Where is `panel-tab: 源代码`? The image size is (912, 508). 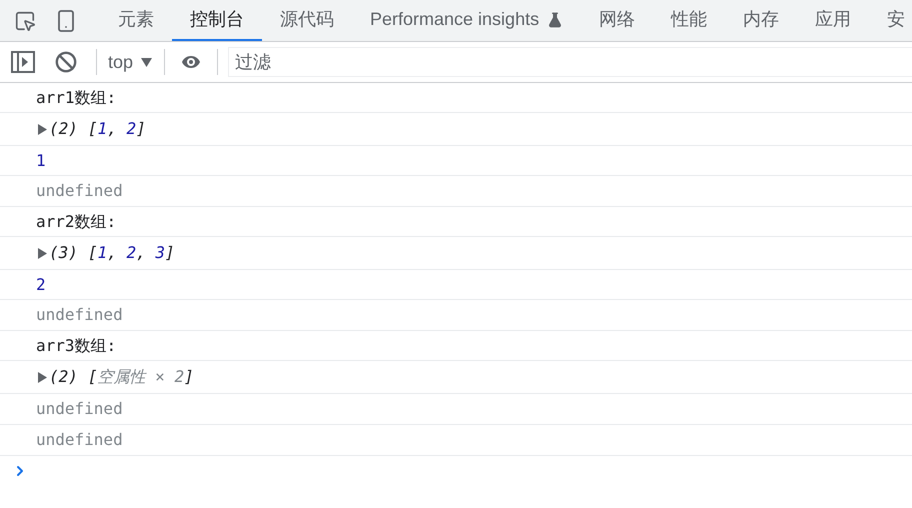
panel-tab: 源代码 is located at coordinates (307, 20).